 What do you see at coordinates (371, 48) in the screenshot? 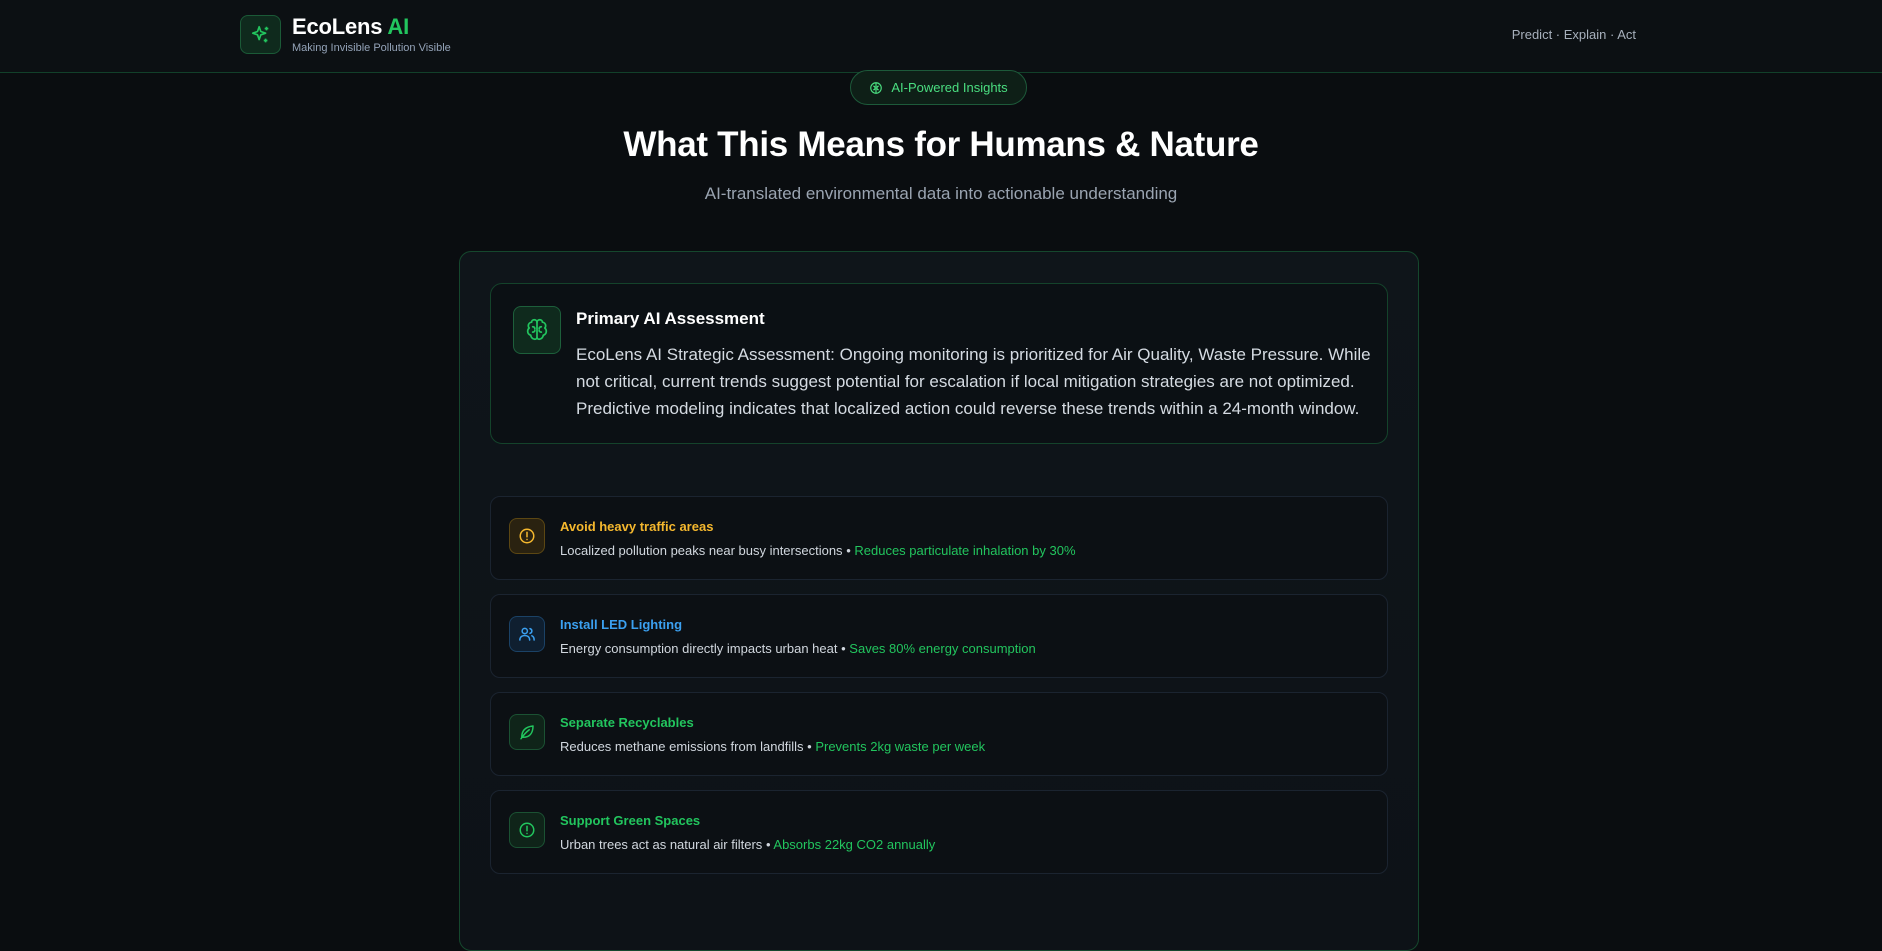
I see `brand-tagline: Making Invisible Pollution Visible` at bounding box center [371, 48].